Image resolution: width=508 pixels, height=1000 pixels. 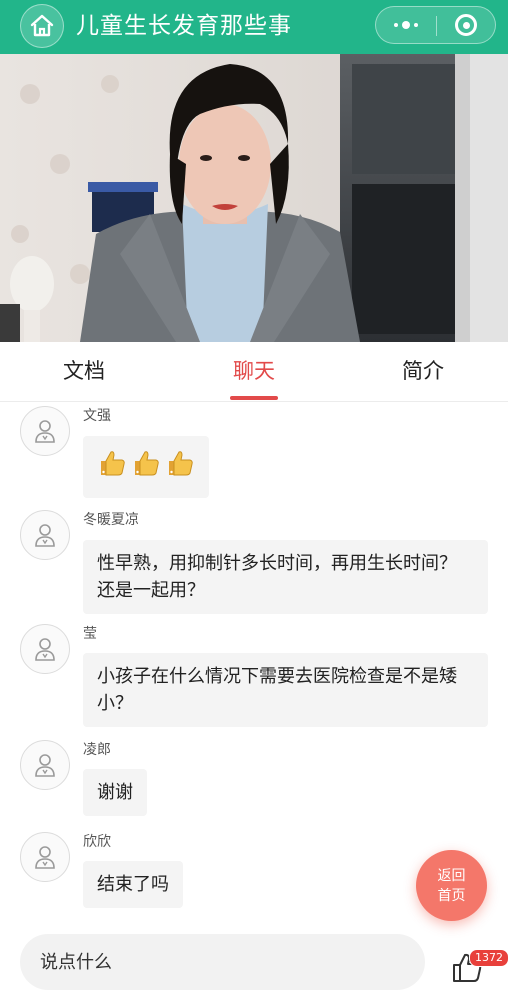 I want to click on home-button, so click(x=42, y=26).